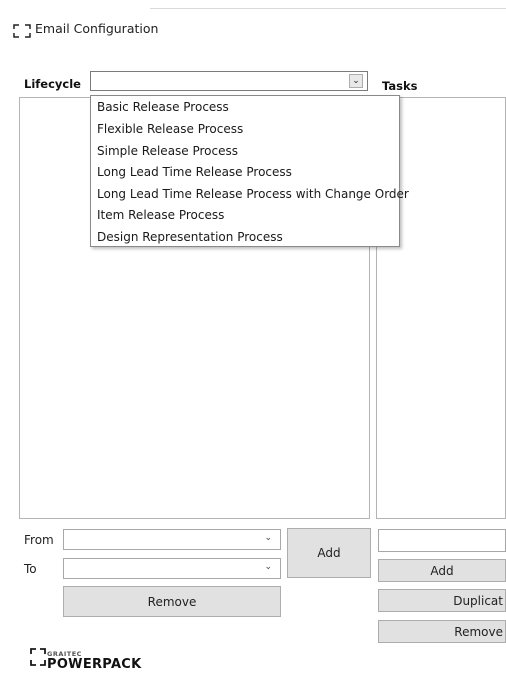 The width and height of the screenshot is (506, 680). I want to click on lifecycle-option: Long Lead Time Release Process, so click(194, 172).